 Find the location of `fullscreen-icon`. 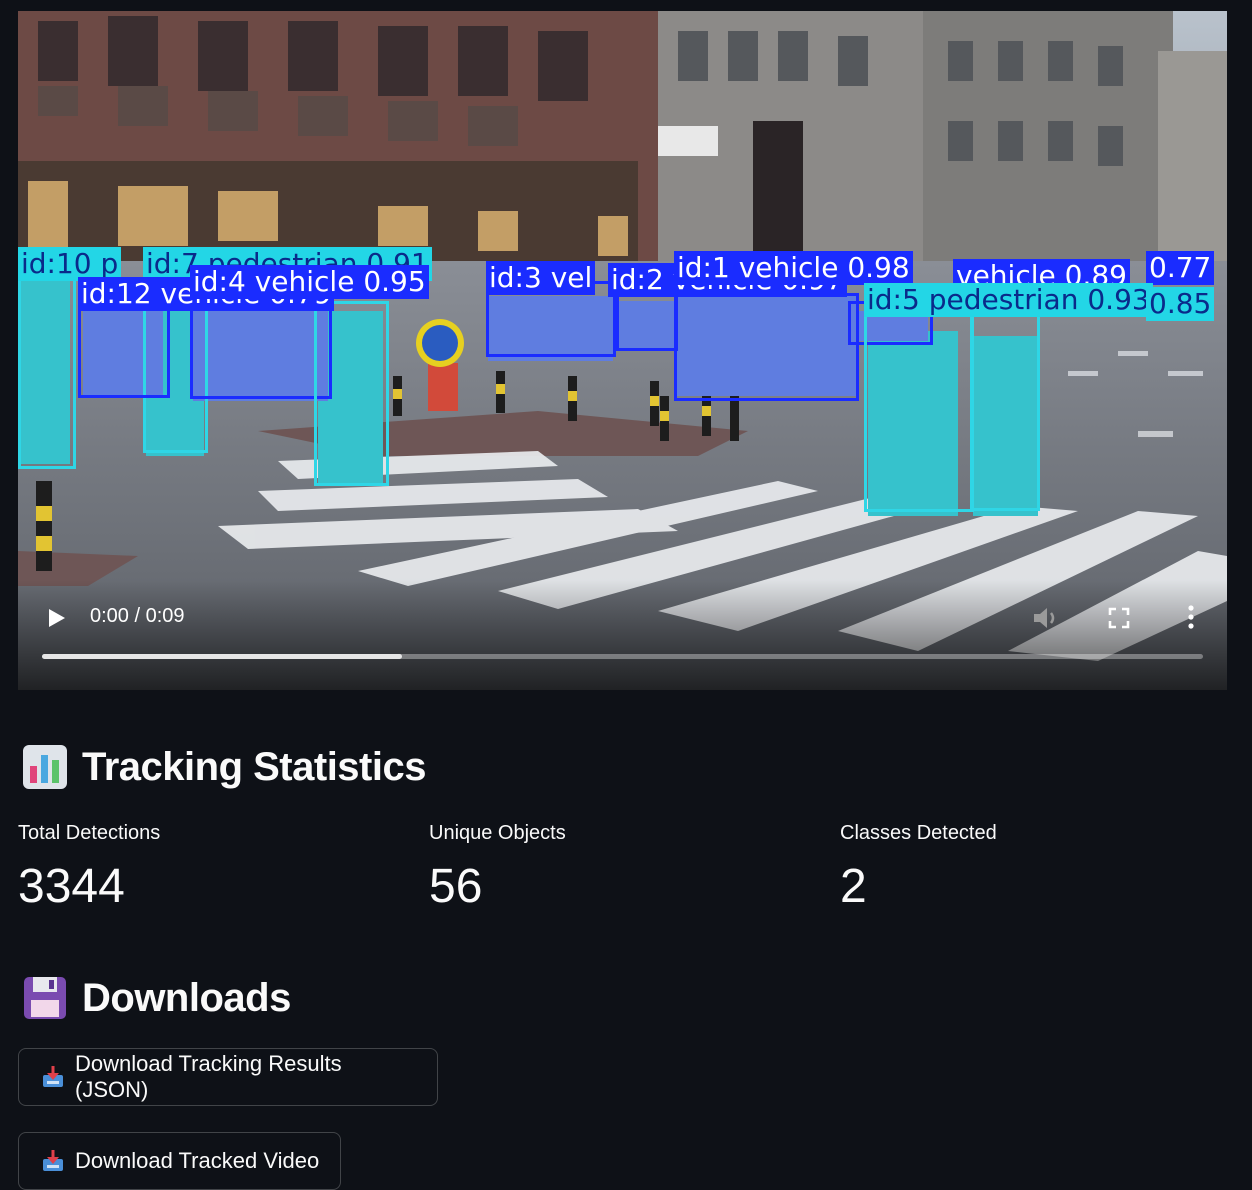

fullscreen-icon is located at coordinates (1119, 618).